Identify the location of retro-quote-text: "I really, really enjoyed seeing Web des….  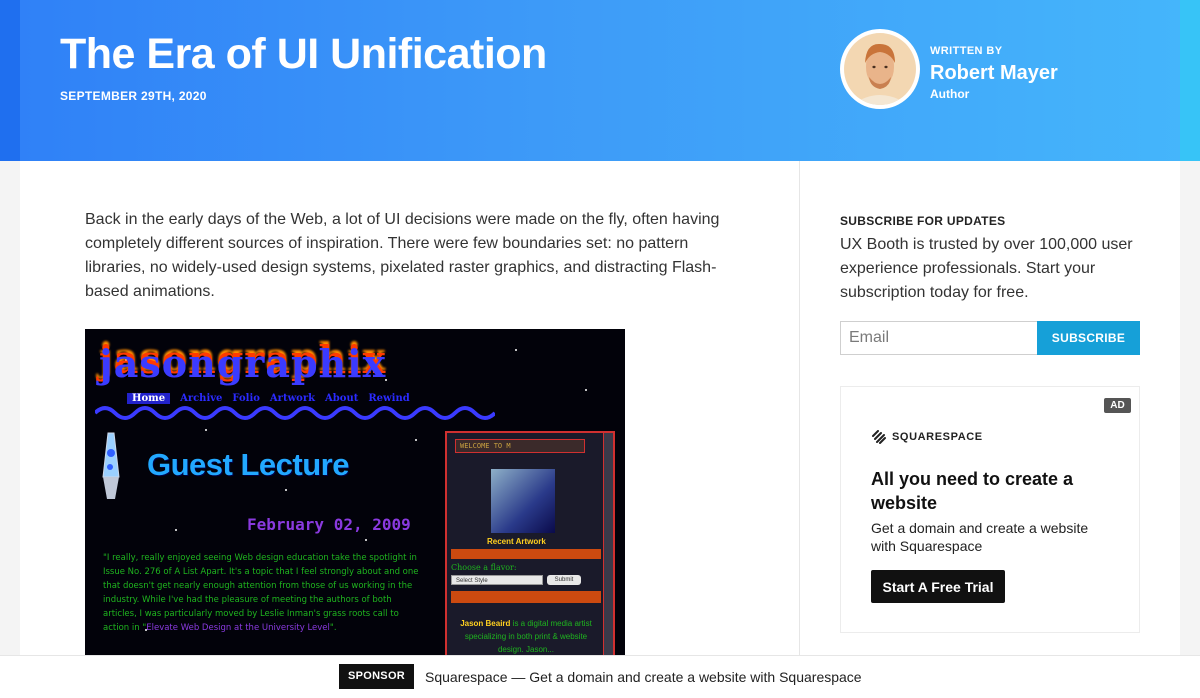
(261, 593).